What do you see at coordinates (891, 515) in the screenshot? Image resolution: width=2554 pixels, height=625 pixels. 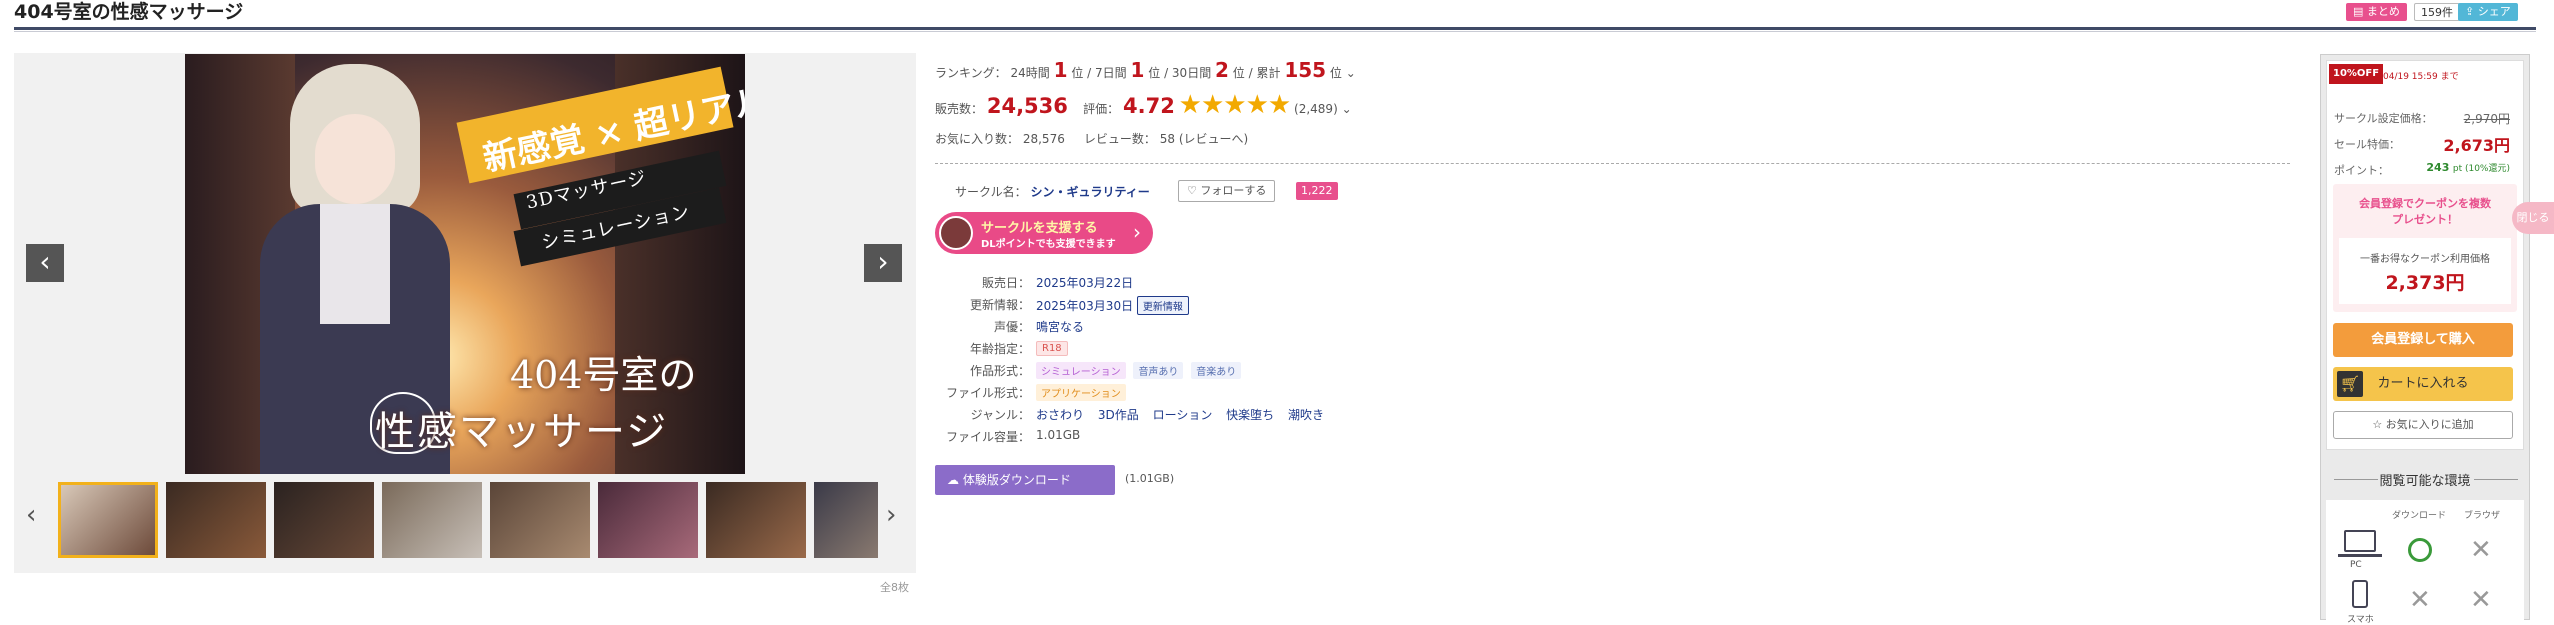 I see `thumb-next-button: ›` at bounding box center [891, 515].